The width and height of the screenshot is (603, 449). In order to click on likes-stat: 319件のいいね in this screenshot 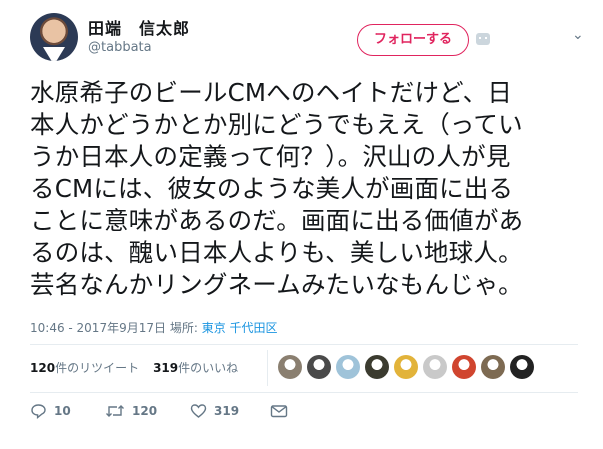, I will do `click(195, 368)`.